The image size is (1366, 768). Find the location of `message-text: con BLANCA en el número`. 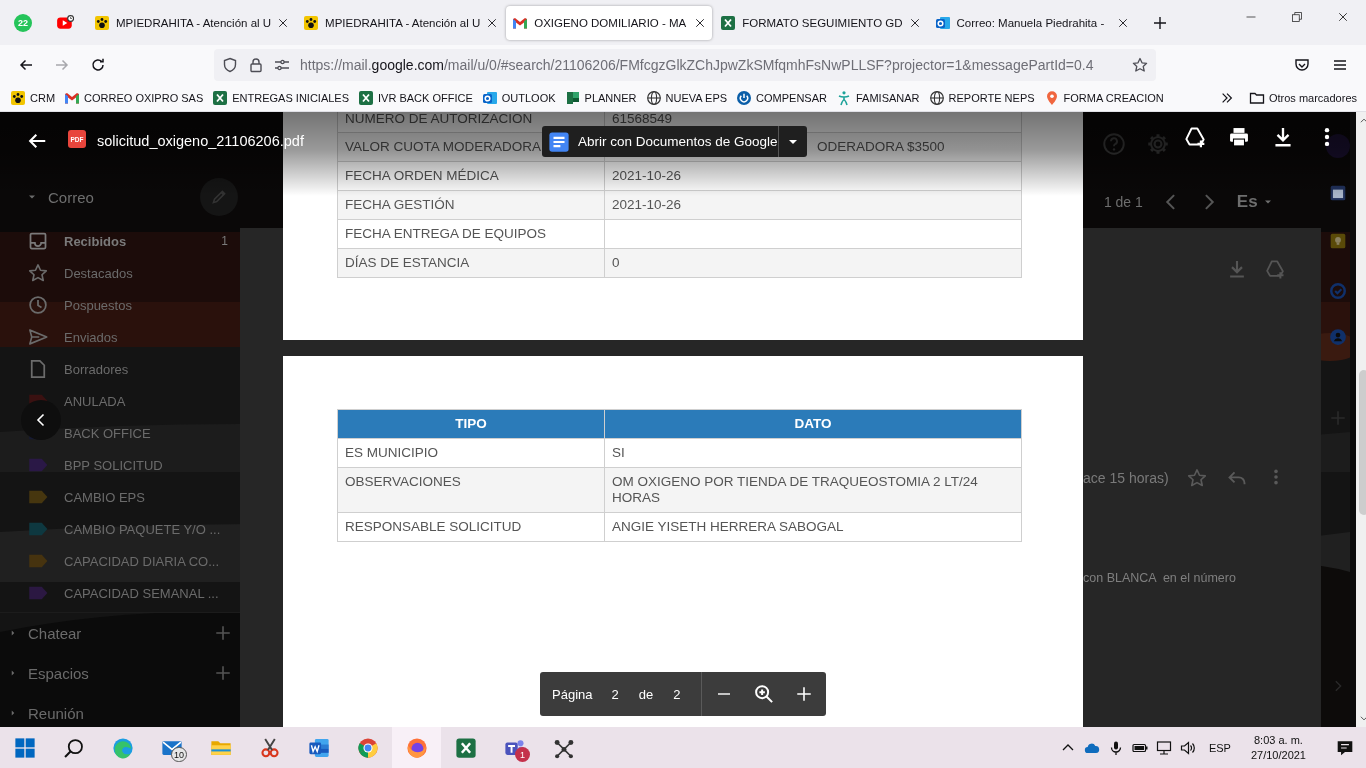

message-text: con BLANCA en el número is located at coordinates (1160, 578).